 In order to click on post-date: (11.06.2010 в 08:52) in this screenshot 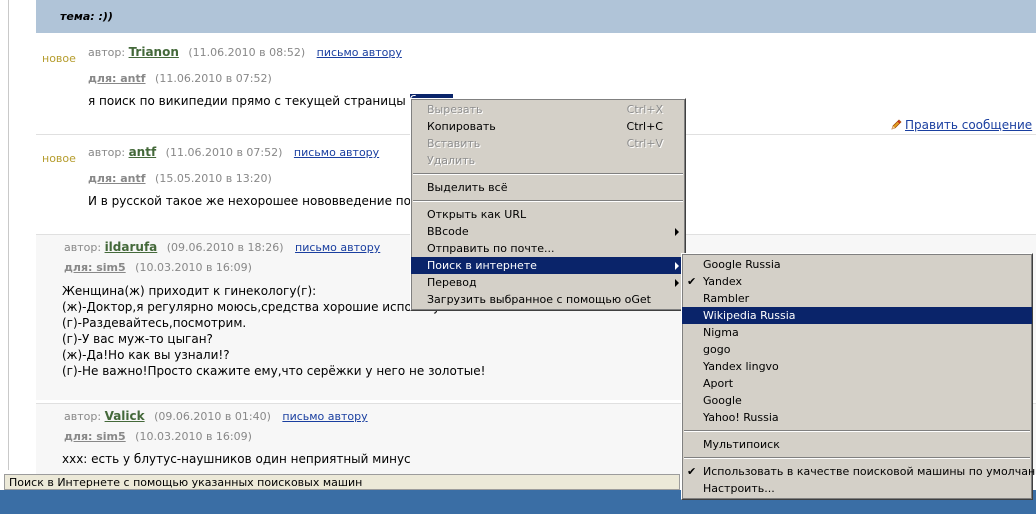, I will do `click(247, 52)`.